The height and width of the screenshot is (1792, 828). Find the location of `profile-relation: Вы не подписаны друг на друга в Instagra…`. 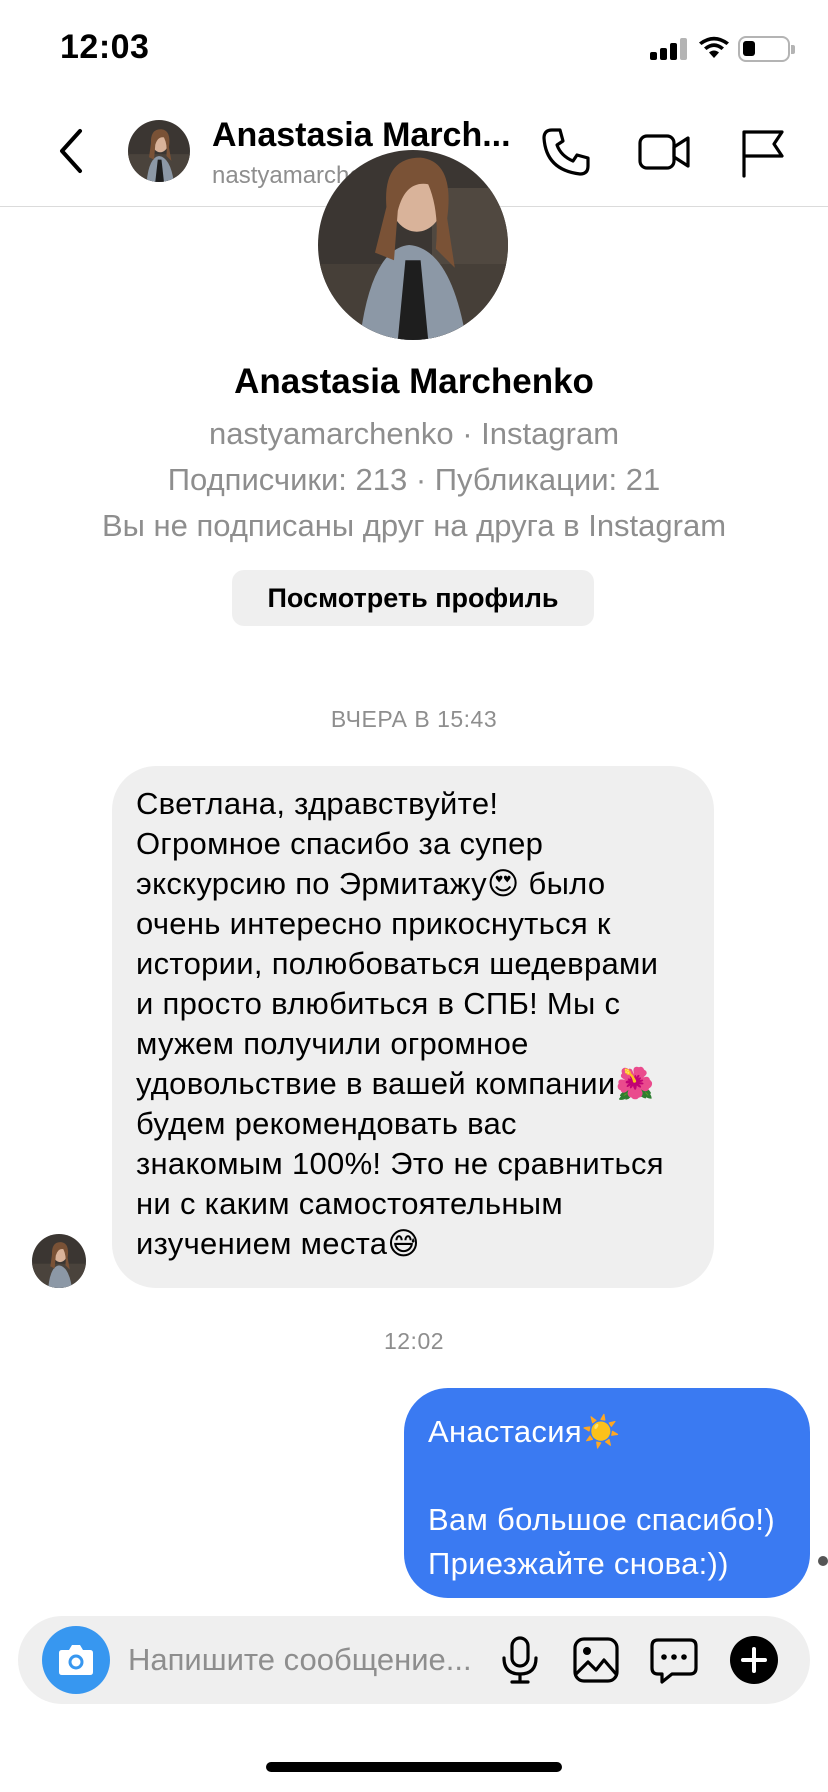

profile-relation: Вы не подписаны друг на друга в Instagra… is located at coordinates (414, 525).